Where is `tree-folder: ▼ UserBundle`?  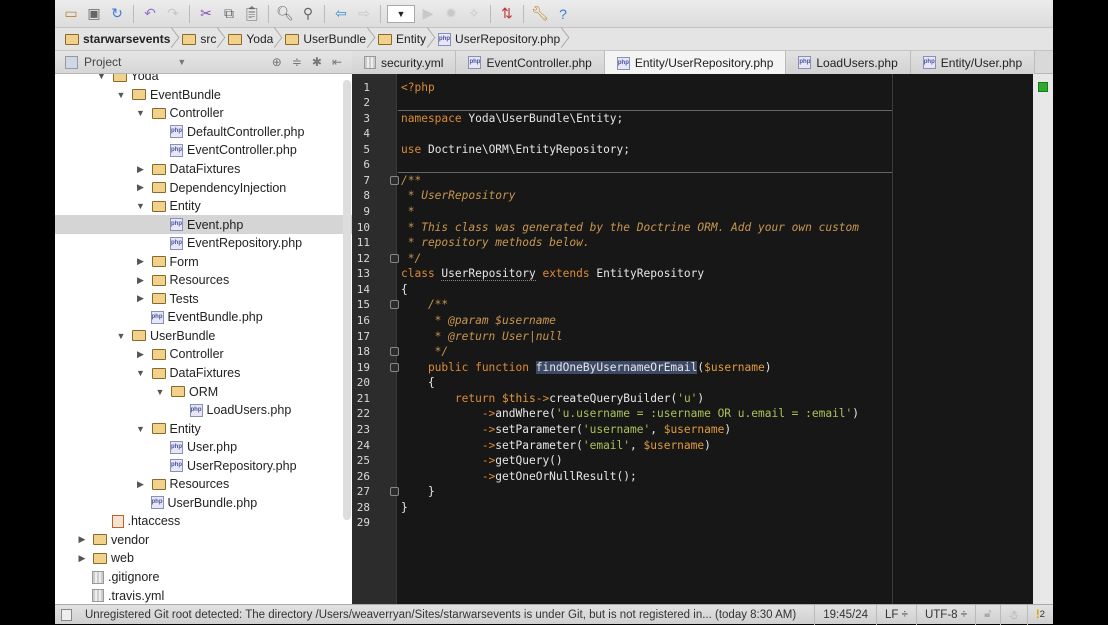 tree-folder: ▼ UserBundle is located at coordinates (203, 336).